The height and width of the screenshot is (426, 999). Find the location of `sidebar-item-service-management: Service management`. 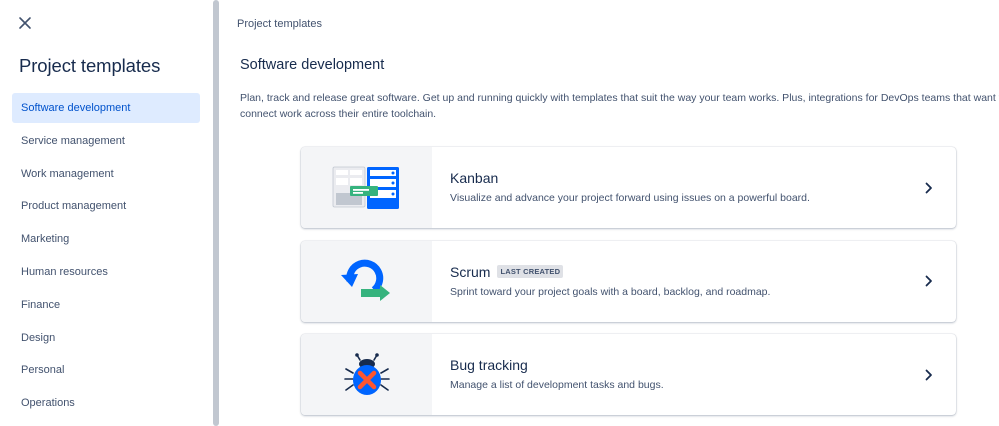

sidebar-item-service-management: Service management is located at coordinates (106, 141).